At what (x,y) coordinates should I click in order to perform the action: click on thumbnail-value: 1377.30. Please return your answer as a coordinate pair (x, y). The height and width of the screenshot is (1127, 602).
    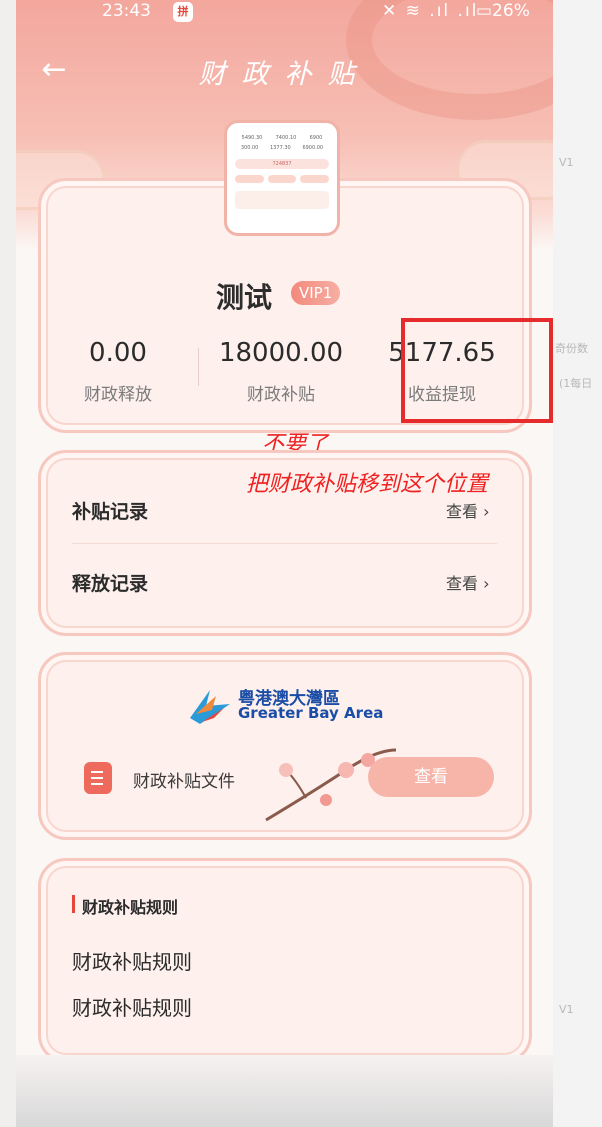
    Looking at the image, I should click on (280, 148).